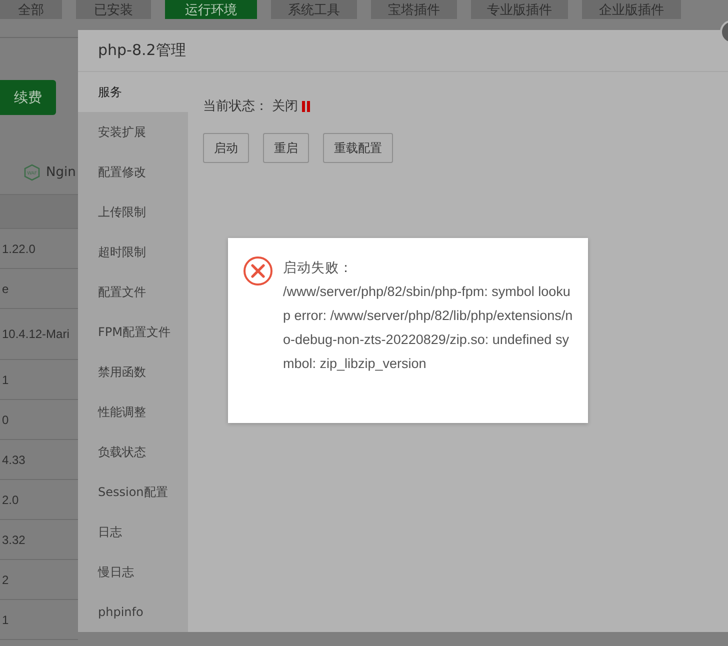 This screenshot has height=646, width=728. What do you see at coordinates (14, 459) in the screenshot?
I see `version-cell: 4.33` at bounding box center [14, 459].